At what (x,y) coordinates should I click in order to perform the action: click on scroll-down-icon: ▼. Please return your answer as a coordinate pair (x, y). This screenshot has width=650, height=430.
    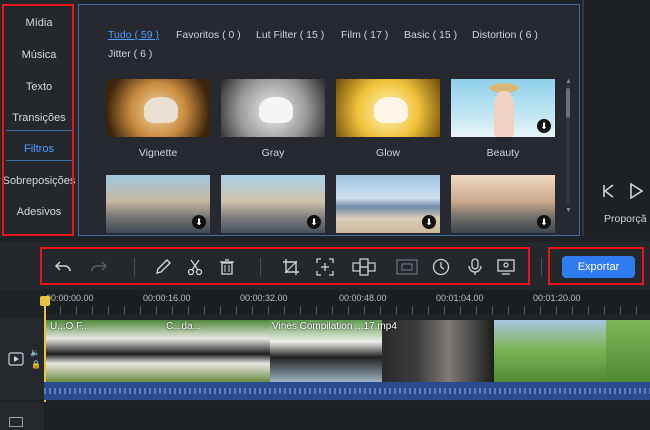
    Looking at the image, I should click on (568, 210).